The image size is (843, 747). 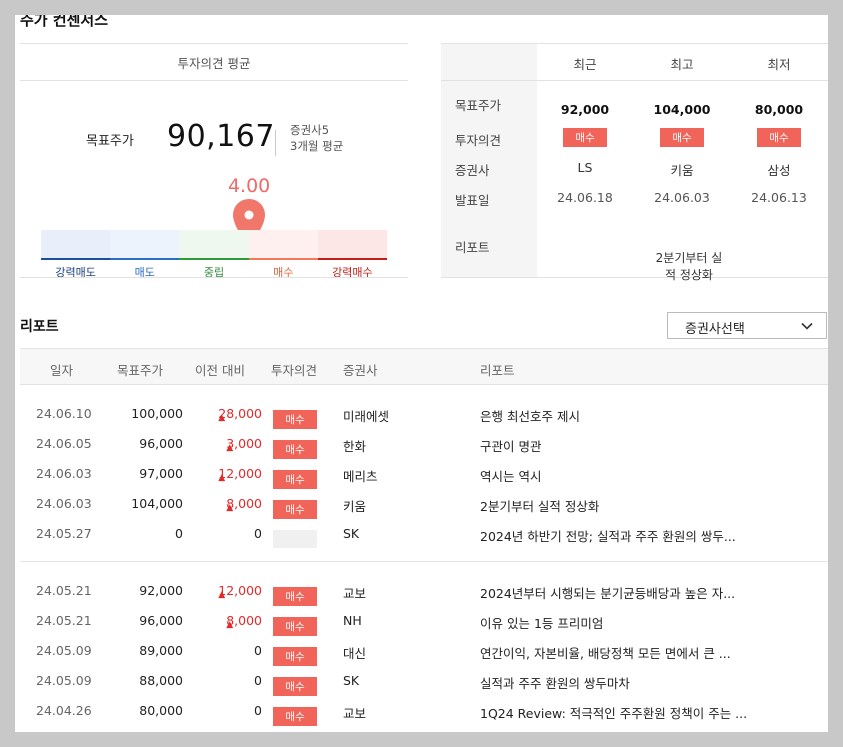 What do you see at coordinates (295, 539) in the screenshot?
I see `empty-opinion` at bounding box center [295, 539].